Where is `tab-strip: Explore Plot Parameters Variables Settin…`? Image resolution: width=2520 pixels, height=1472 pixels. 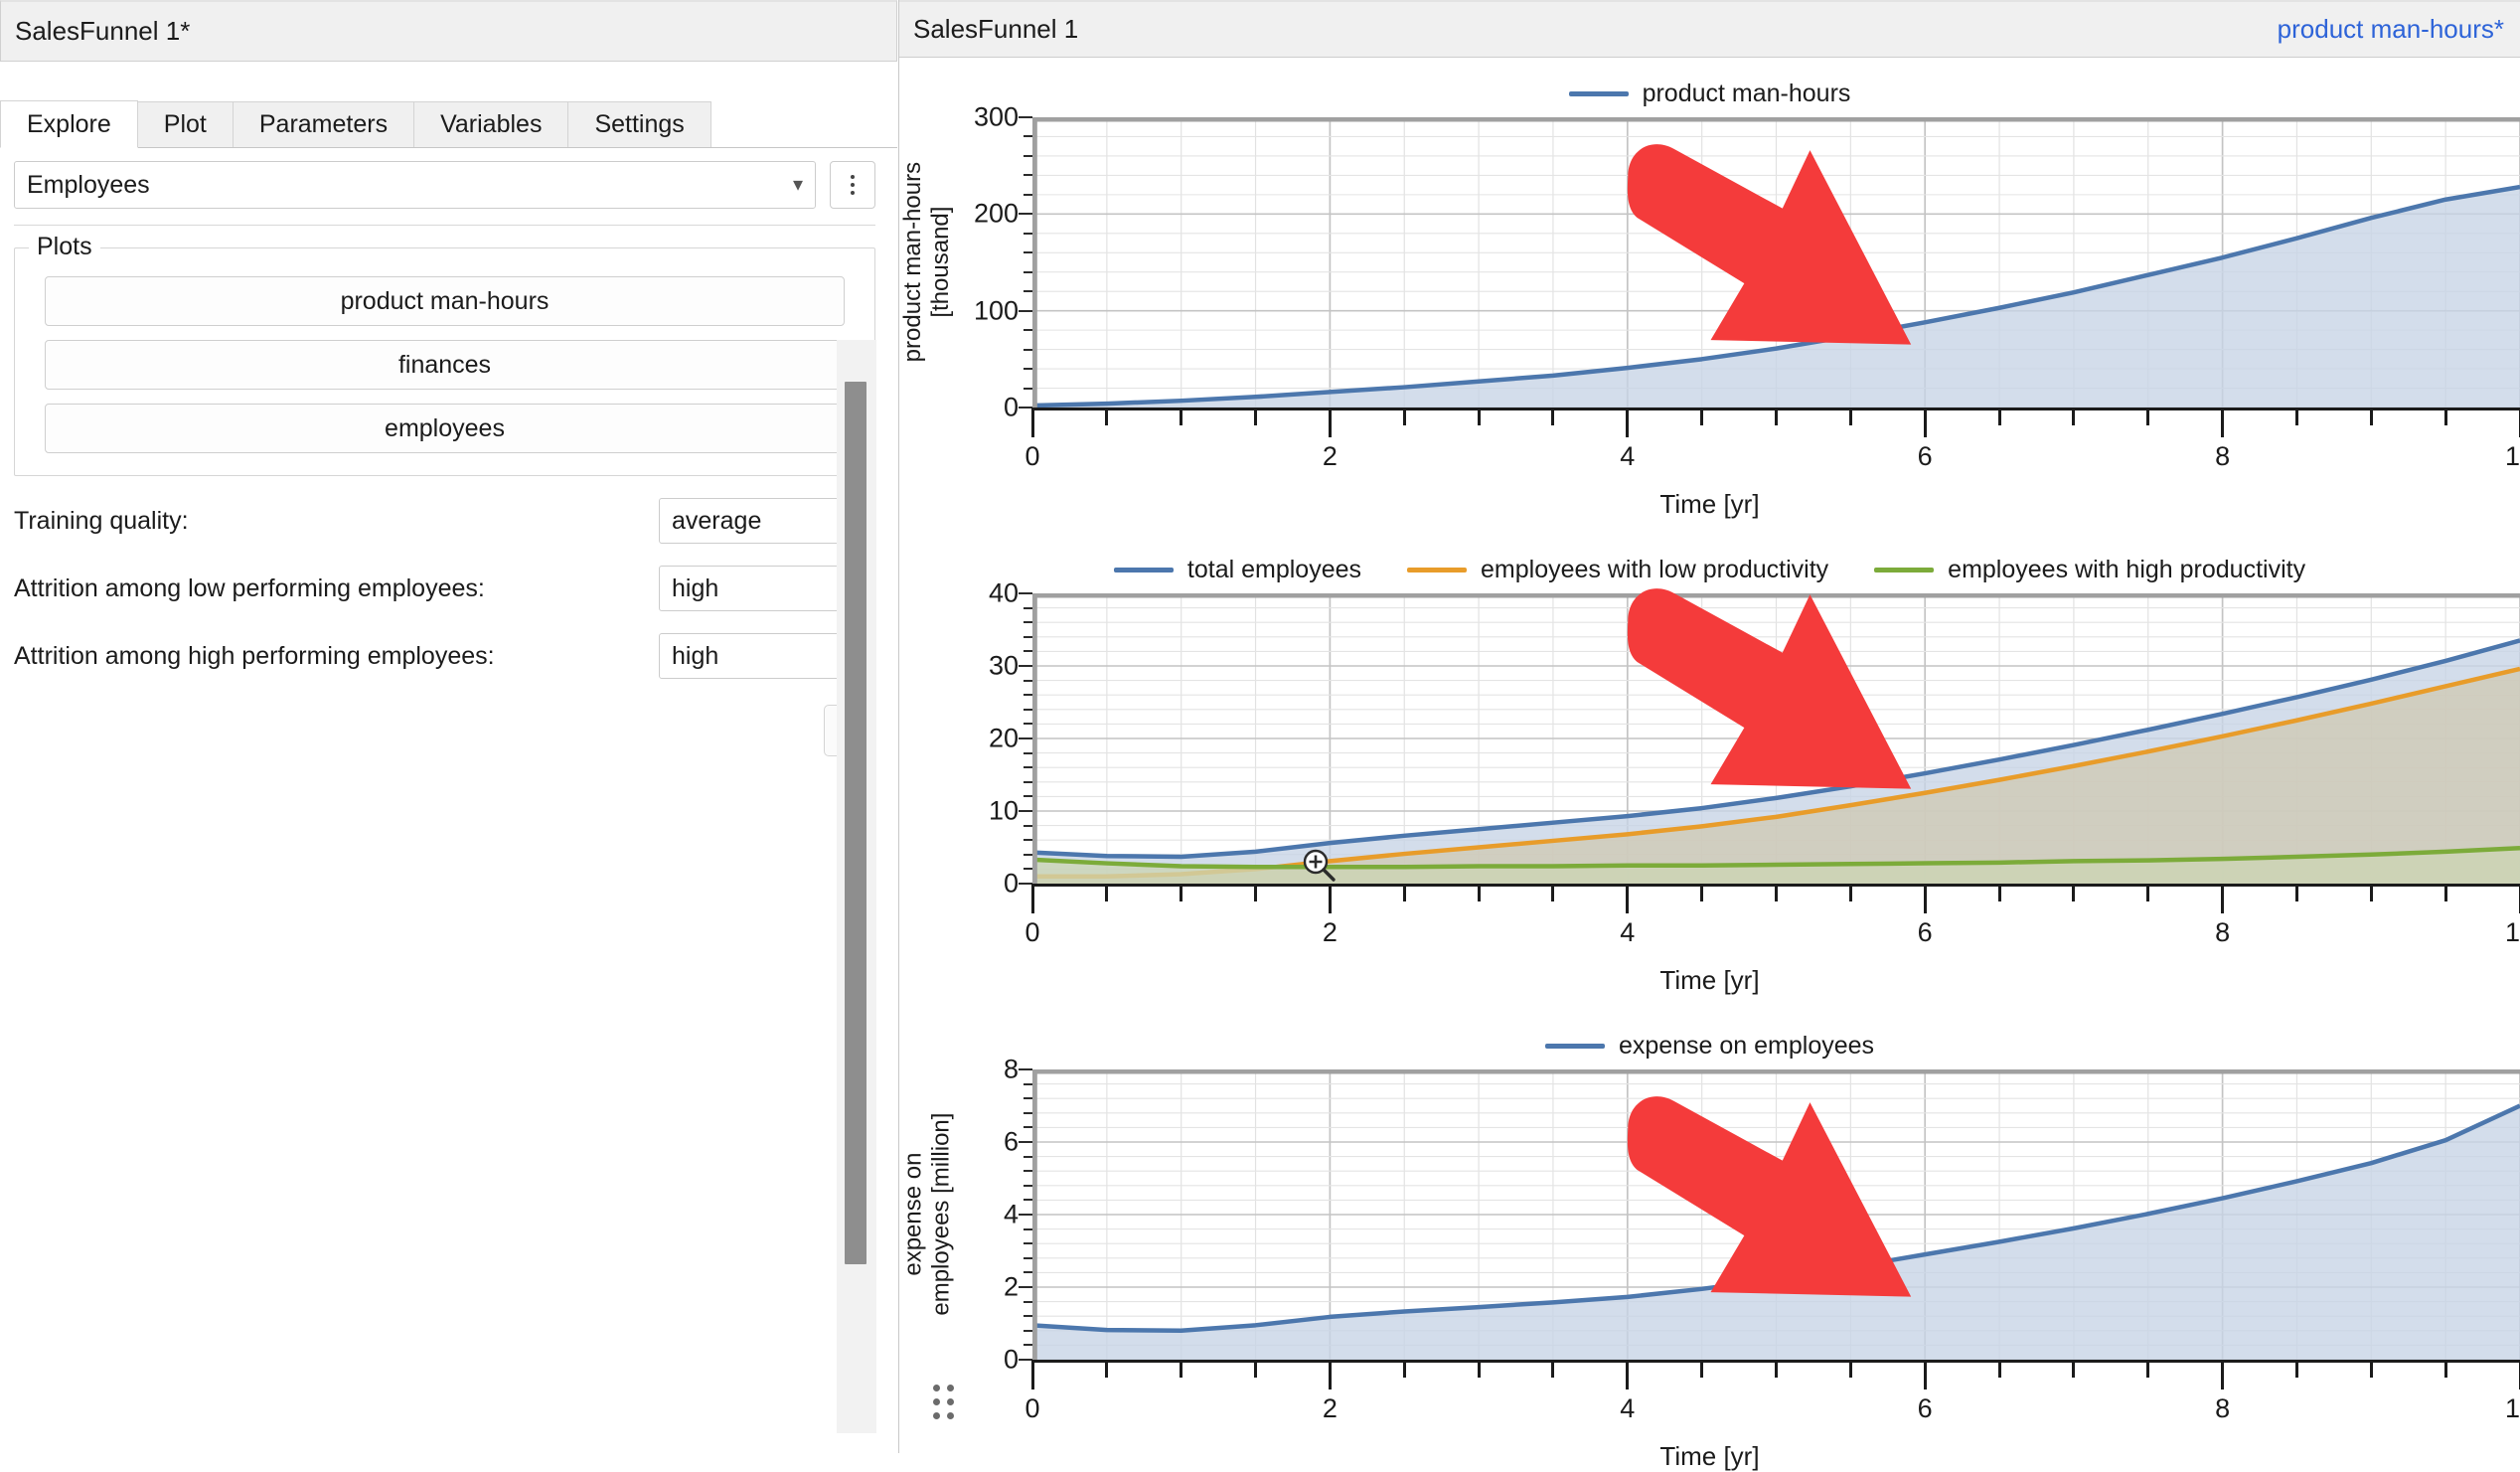 tab-strip: Explore Plot Parameters Variables Settin… is located at coordinates (448, 124).